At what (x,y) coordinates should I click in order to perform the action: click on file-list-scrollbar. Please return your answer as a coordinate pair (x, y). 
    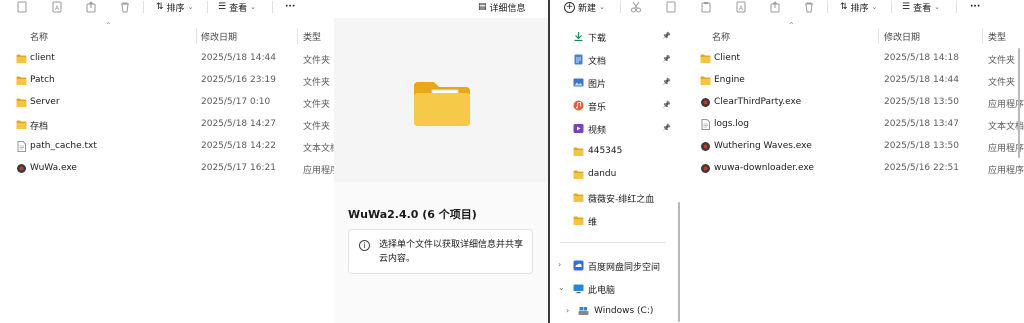
    Looking at the image, I should click on (1019, 103).